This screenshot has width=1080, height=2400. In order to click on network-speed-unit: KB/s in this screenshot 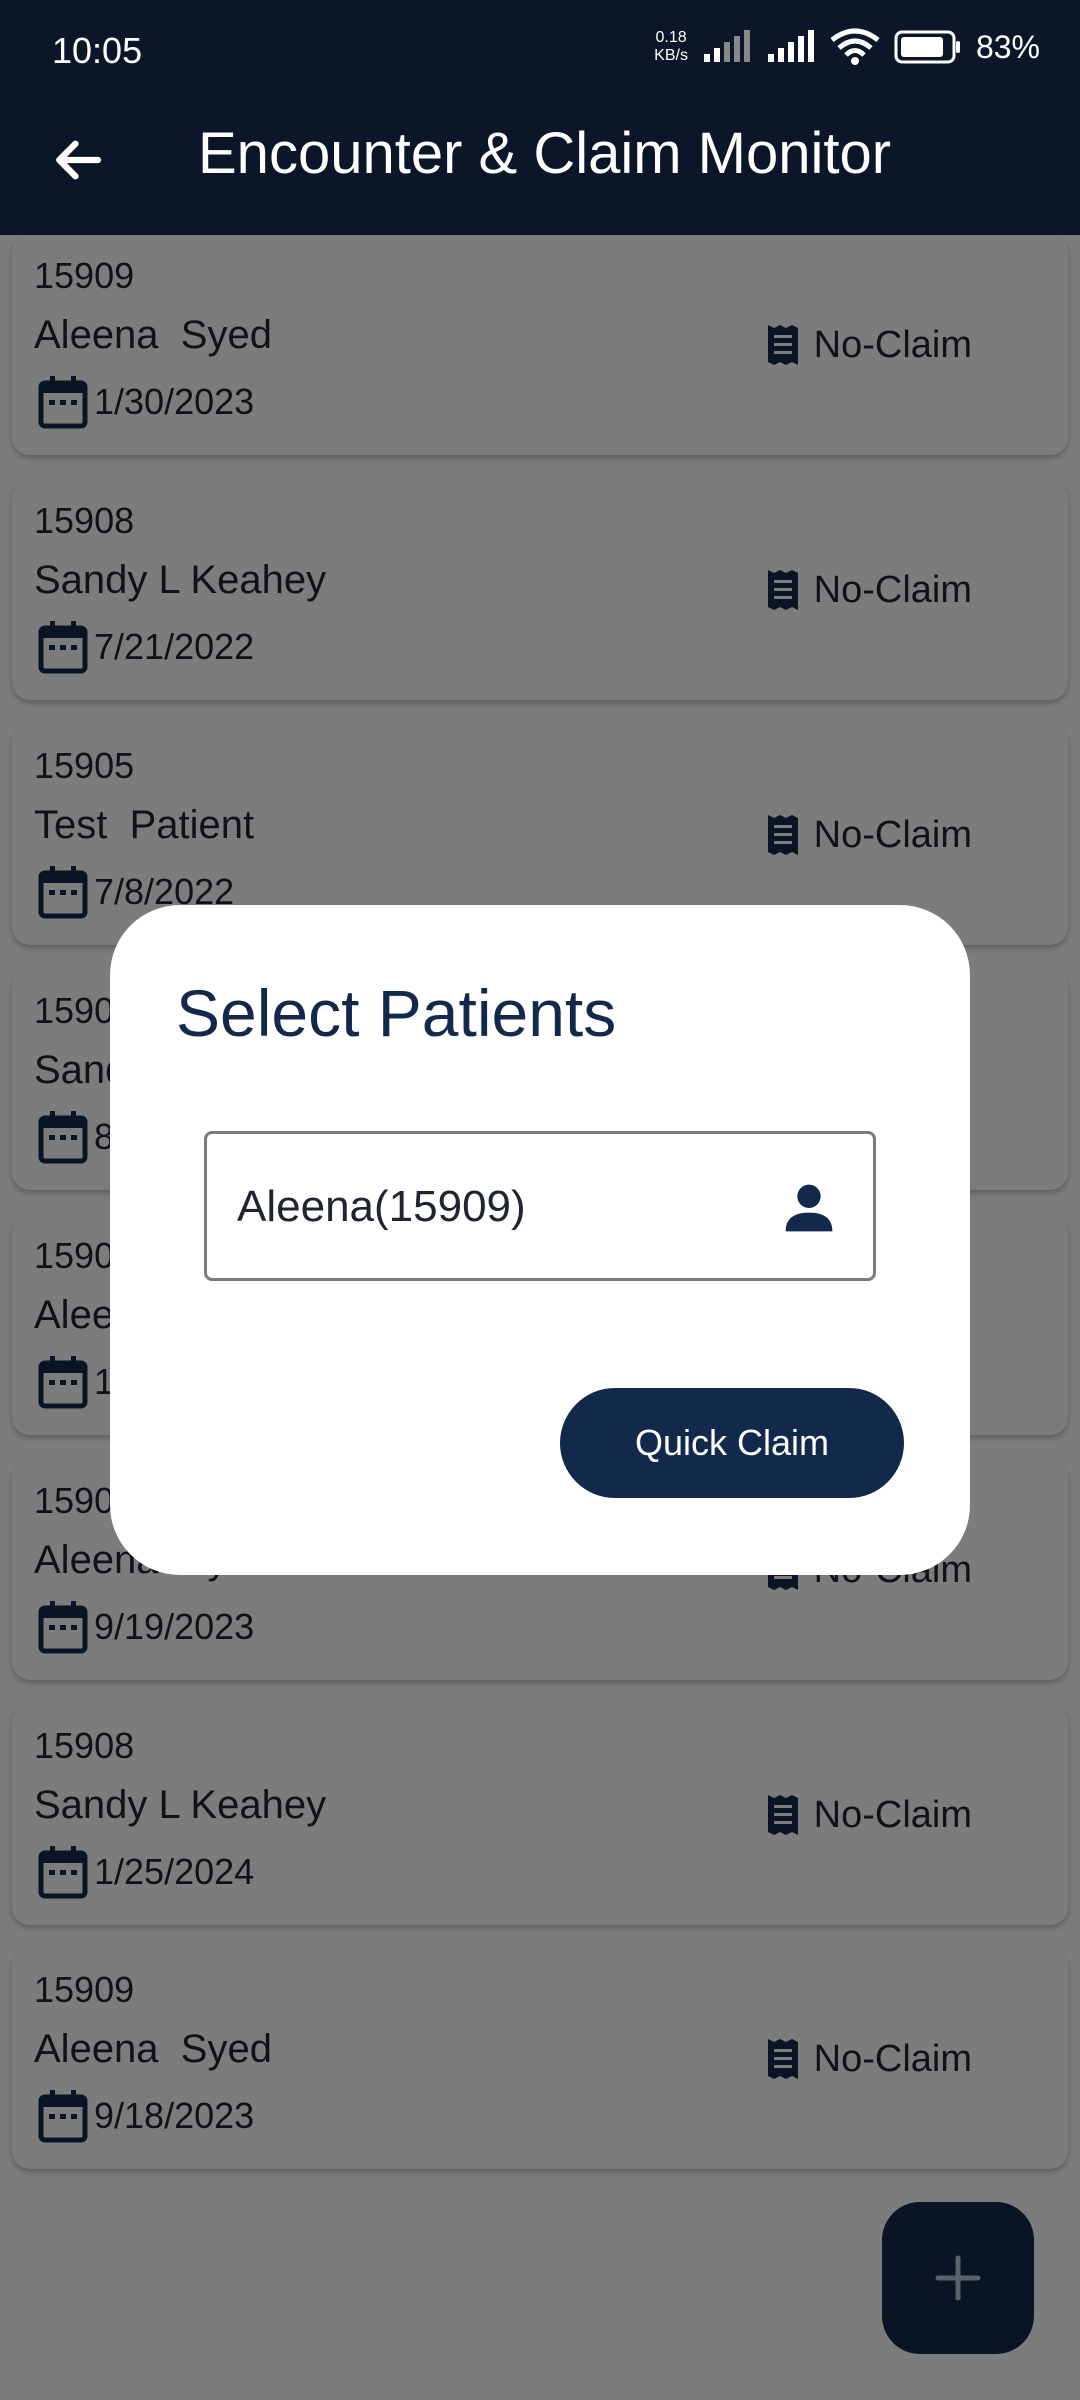, I will do `click(671, 55)`.